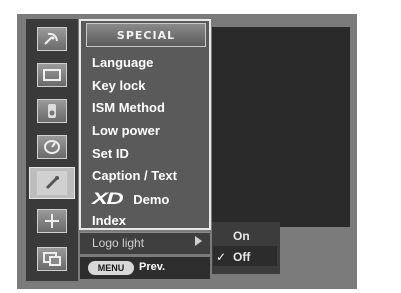 The height and width of the screenshot is (293, 401). I want to click on menu-item-index: Index, so click(109, 220).